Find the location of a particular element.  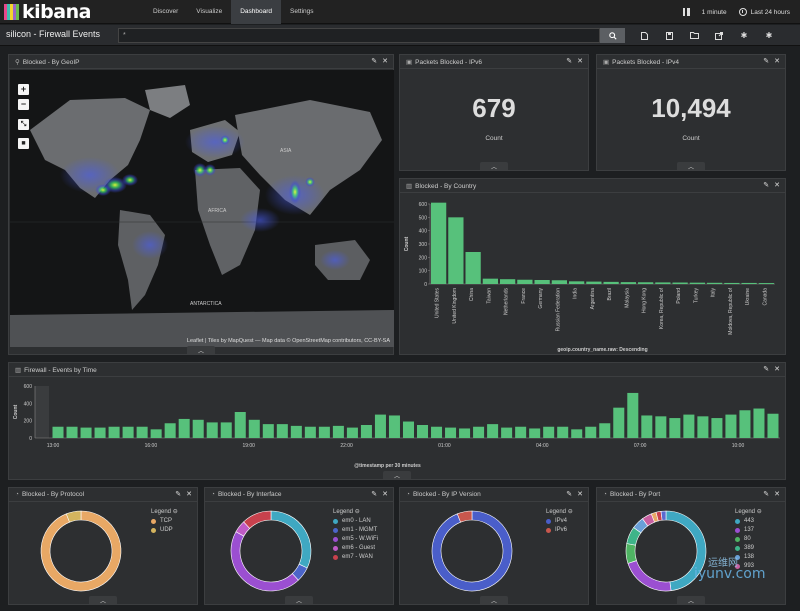

legend-item: em6 - Guest is located at coordinates (355, 548).